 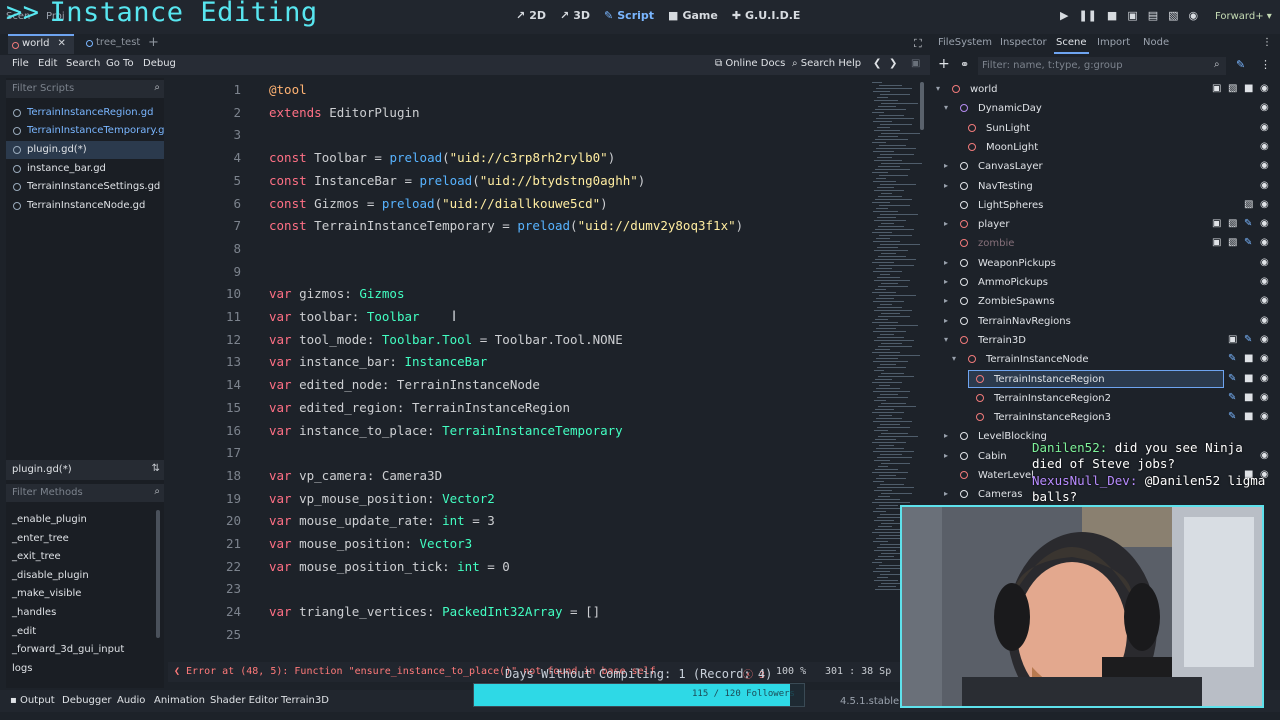 What do you see at coordinates (518, 456) in the screenshot?
I see `code-line: 17` at bounding box center [518, 456].